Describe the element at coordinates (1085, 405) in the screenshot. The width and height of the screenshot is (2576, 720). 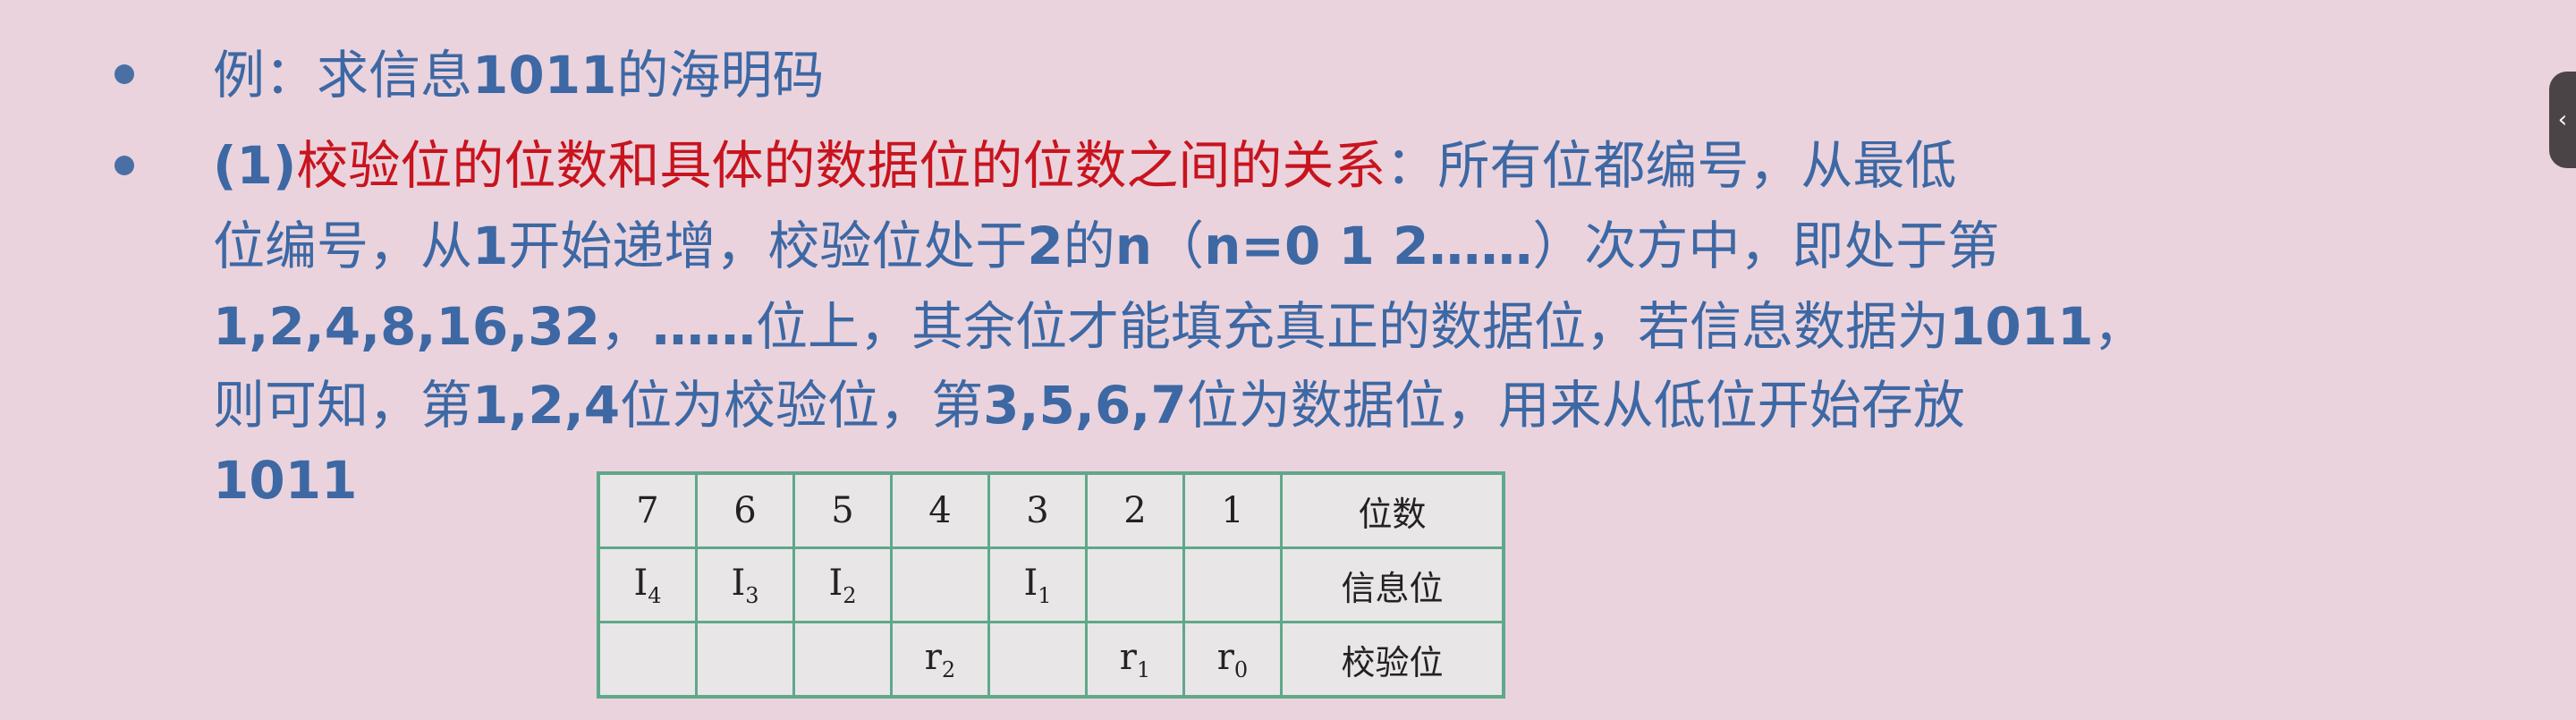
I see `text-segment: 3,5,6,7` at that location.